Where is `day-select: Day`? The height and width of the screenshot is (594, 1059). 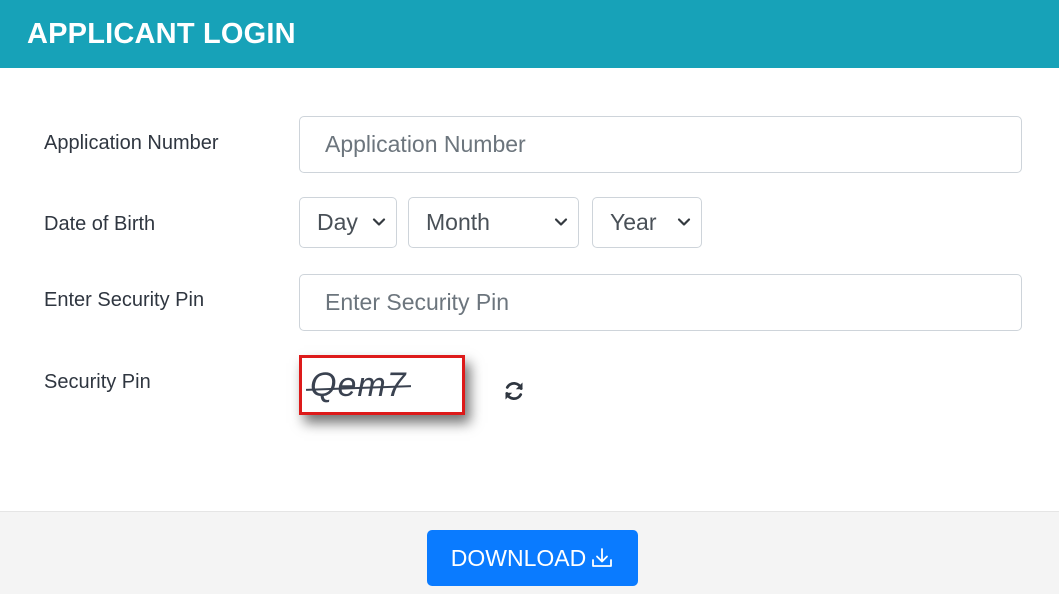 day-select: Day is located at coordinates (348, 222).